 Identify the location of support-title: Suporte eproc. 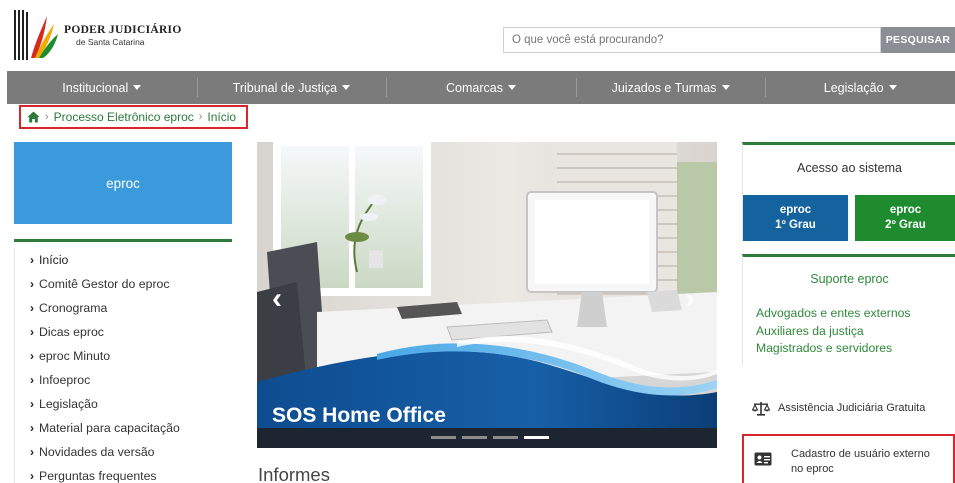
(849, 279).